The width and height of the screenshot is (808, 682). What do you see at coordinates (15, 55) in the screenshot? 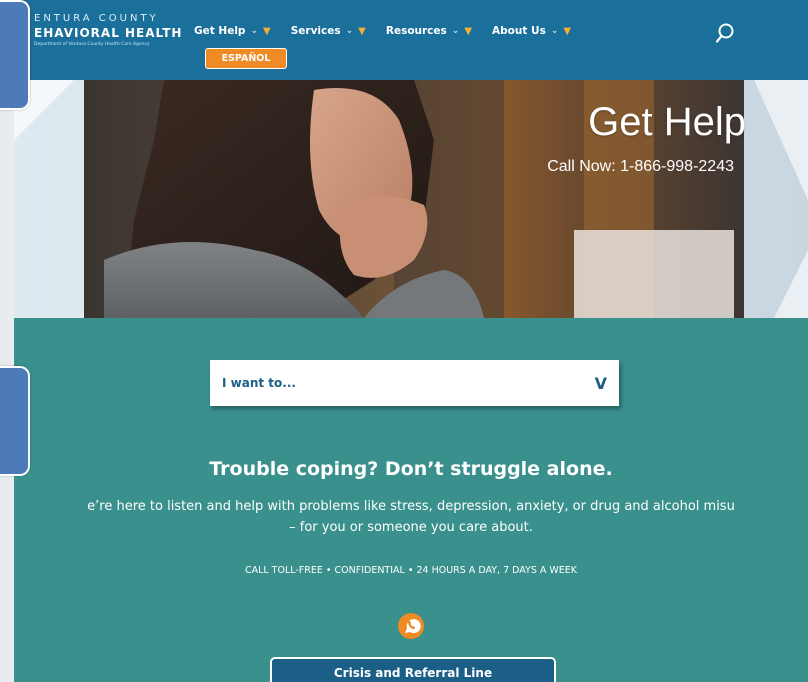
I see `side-tab-top` at bounding box center [15, 55].